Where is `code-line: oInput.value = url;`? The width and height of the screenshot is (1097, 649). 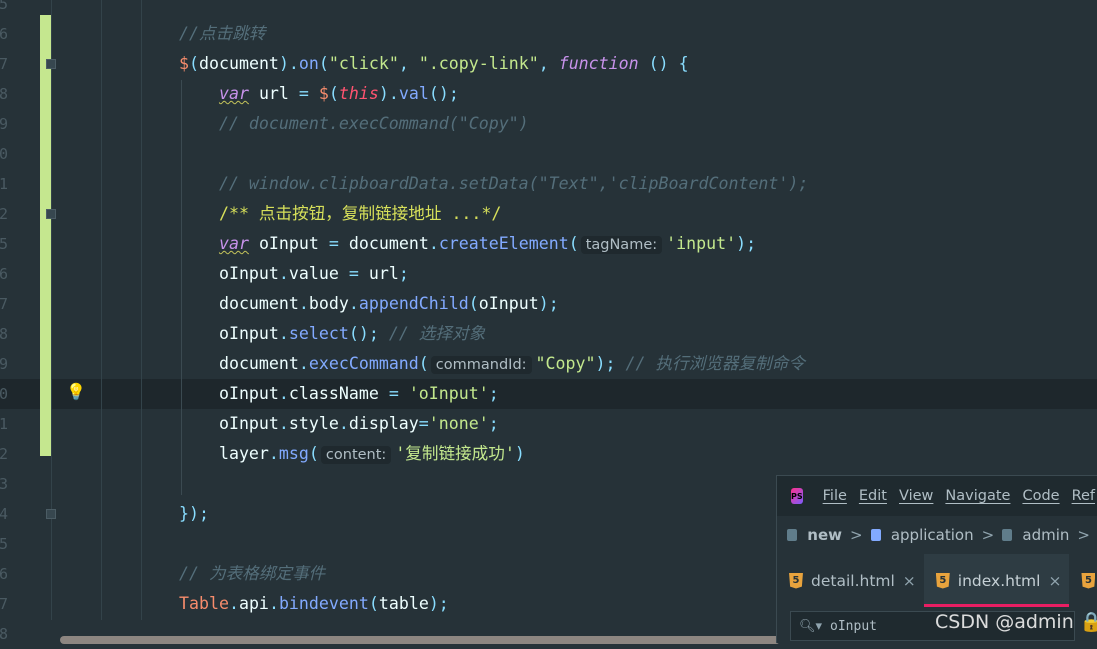
code-line: oInput.value = url; is located at coordinates (294, 274).